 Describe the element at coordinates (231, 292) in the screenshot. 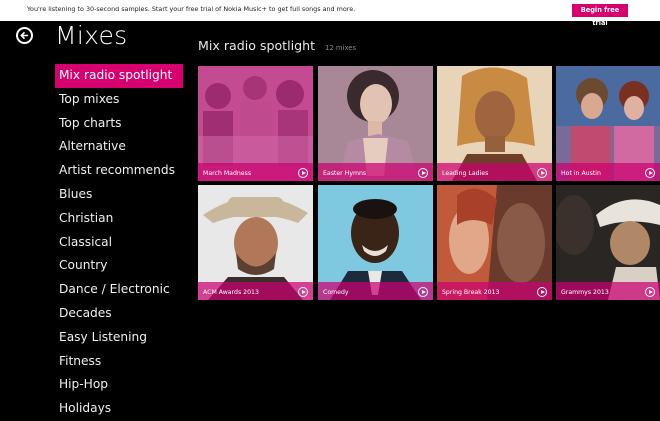

I see `tile-title: ACM Awards 2013` at that location.